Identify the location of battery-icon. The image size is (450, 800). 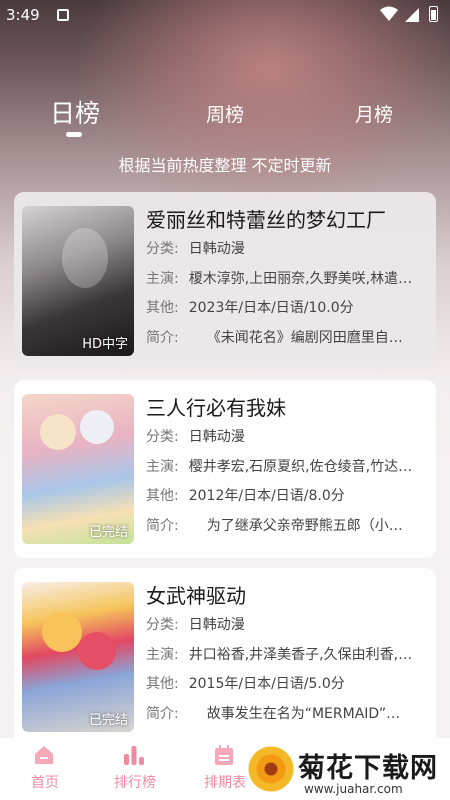
(433, 14).